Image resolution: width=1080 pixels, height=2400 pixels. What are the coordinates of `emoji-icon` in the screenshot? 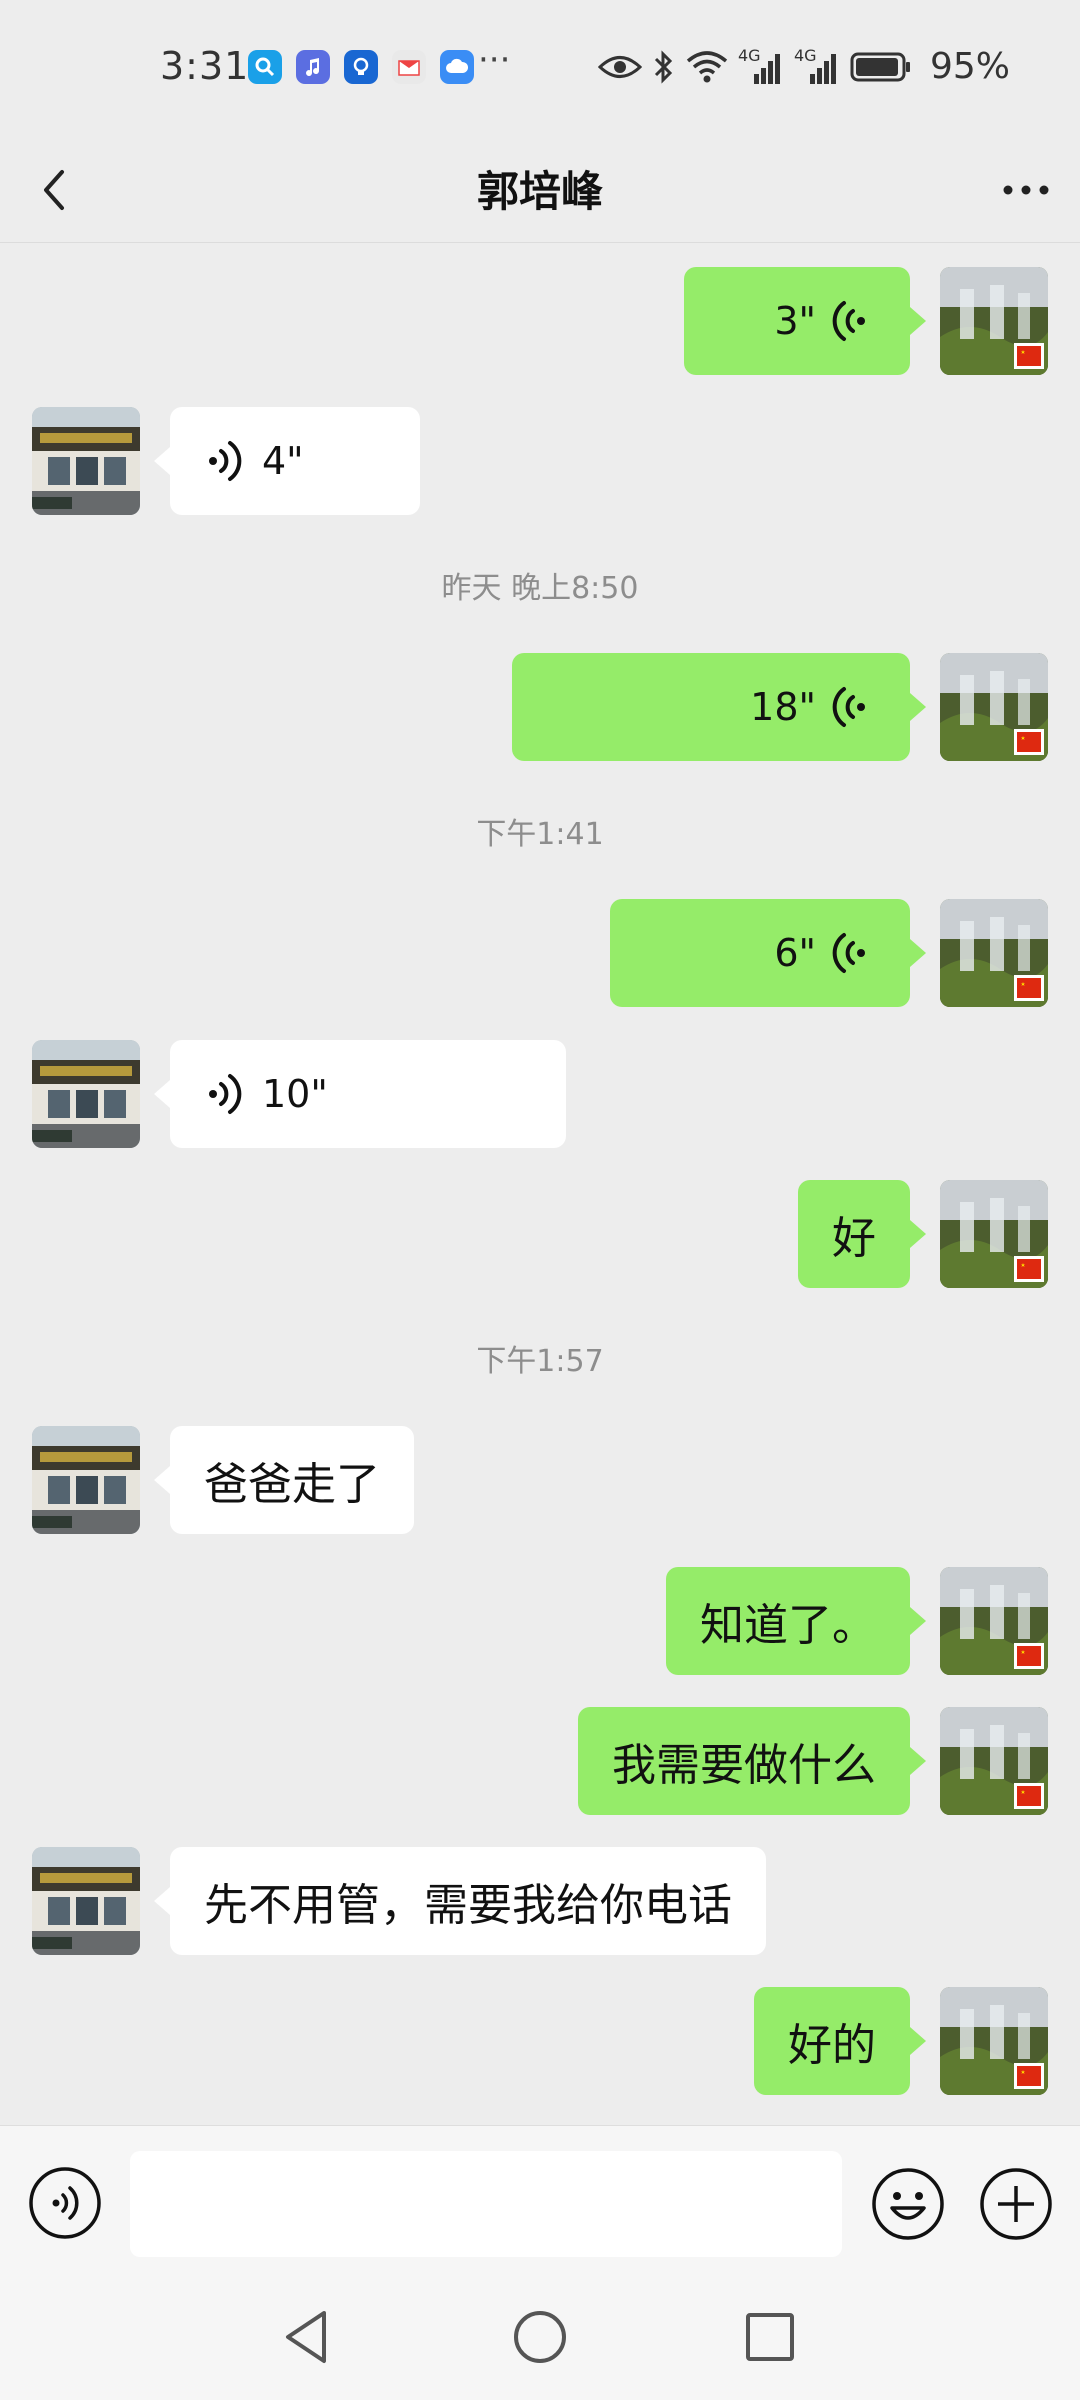 It's located at (908, 2204).